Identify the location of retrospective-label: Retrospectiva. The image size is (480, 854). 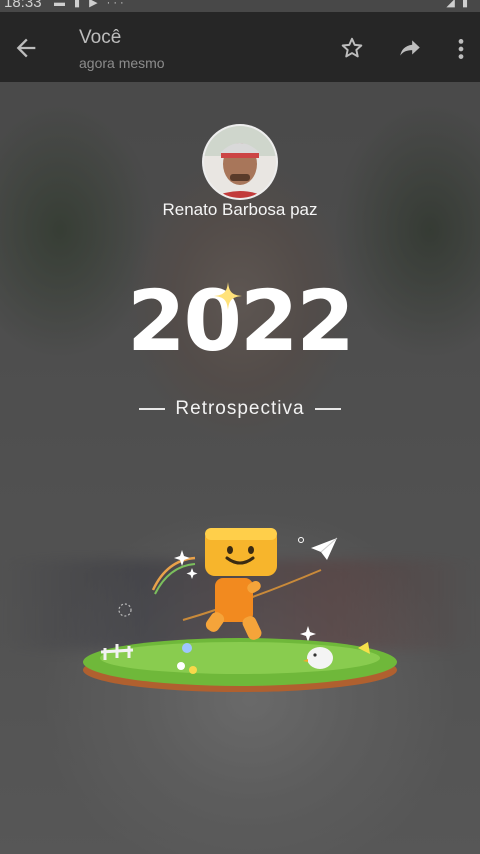
(240, 408).